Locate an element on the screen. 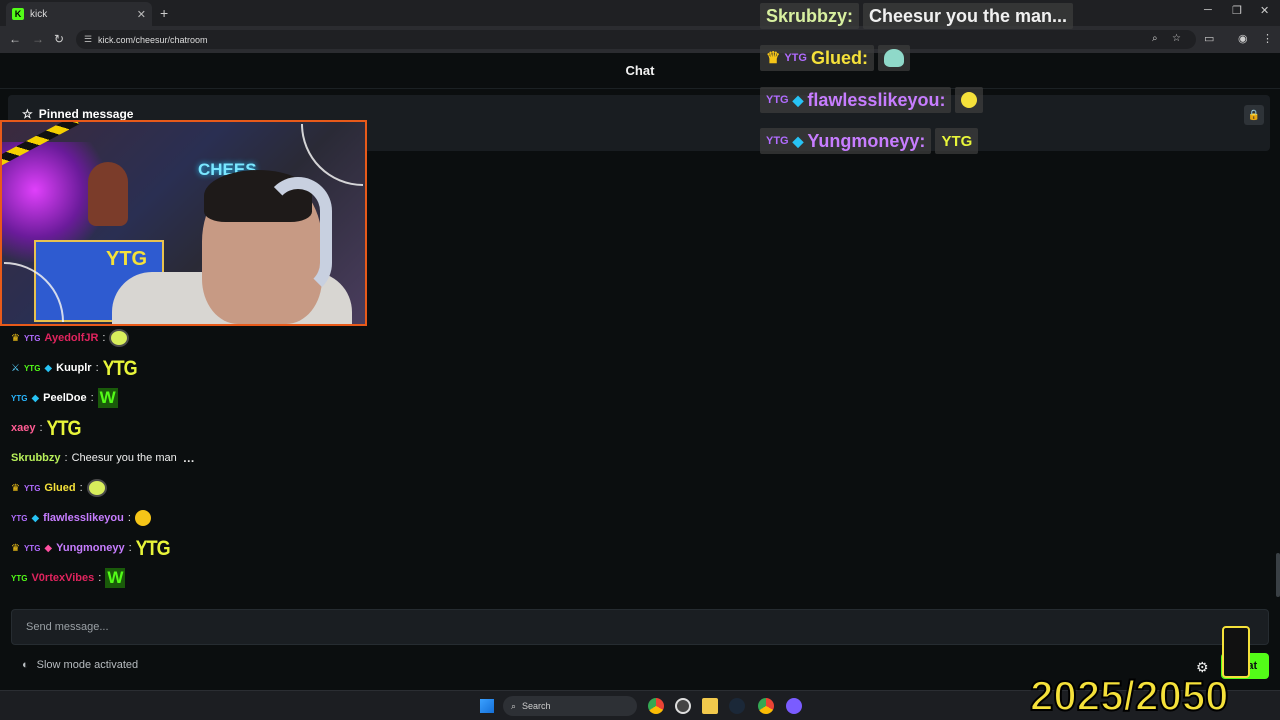 This screenshot has width=1280, height=720. overlay-user-chip: ♛ YTG Glued: is located at coordinates (817, 58).